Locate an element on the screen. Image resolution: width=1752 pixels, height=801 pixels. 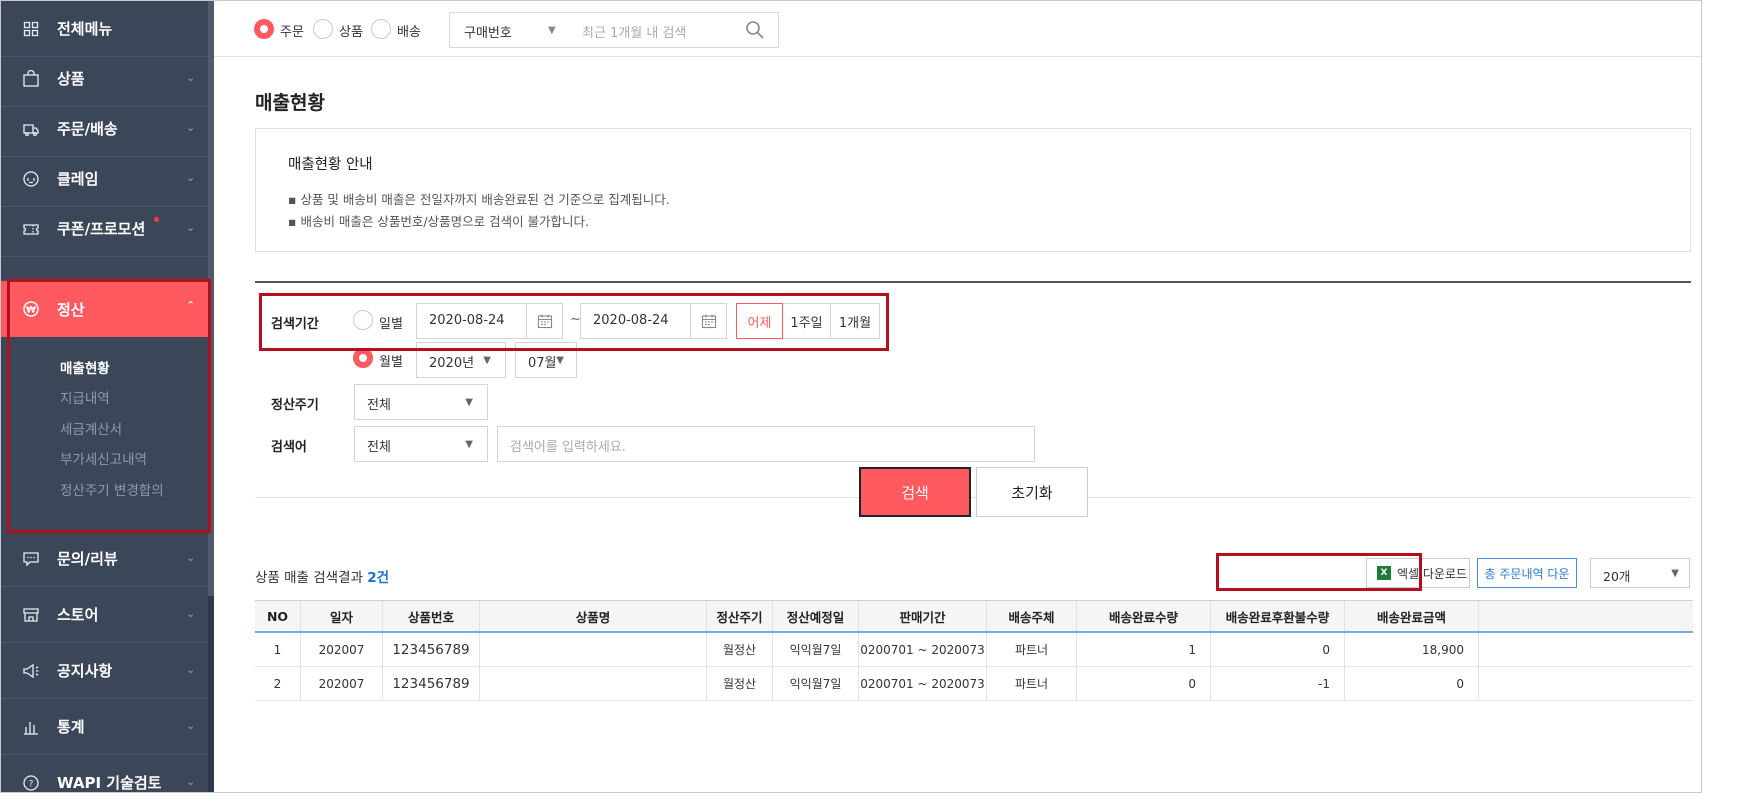
divider is located at coordinates (973, 282).